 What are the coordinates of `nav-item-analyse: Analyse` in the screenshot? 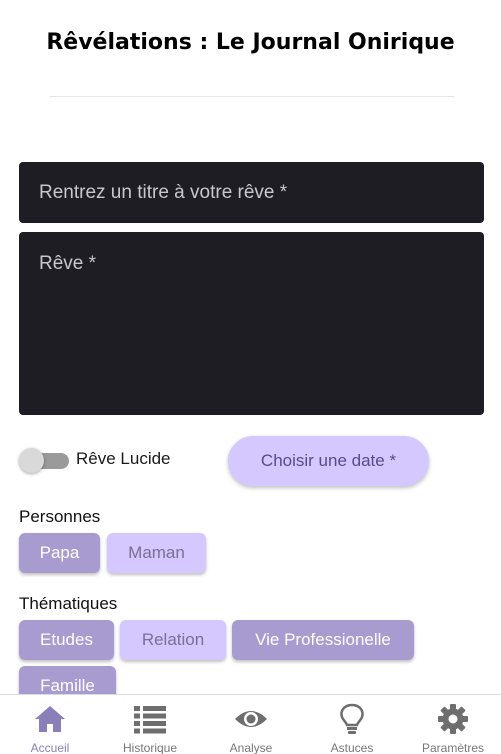 It's located at (251, 724).